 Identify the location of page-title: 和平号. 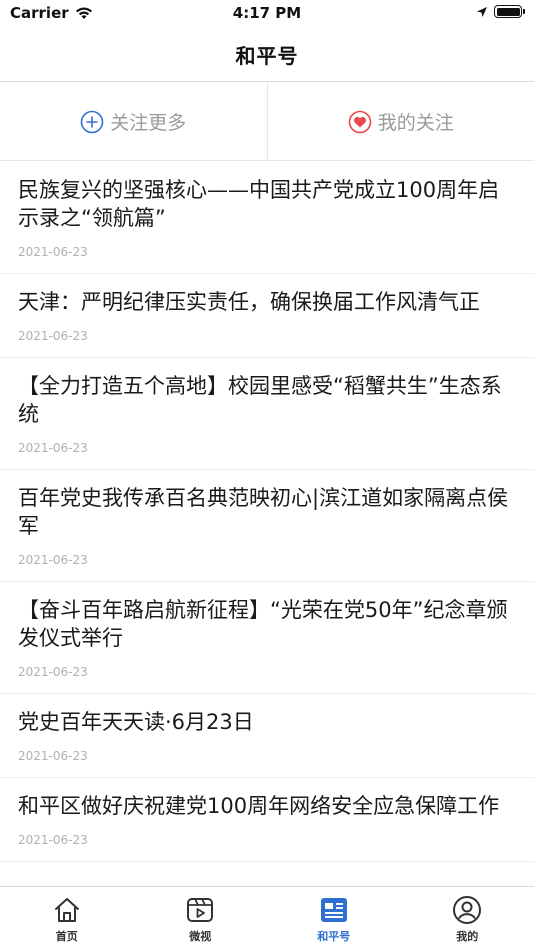
(267, 56).